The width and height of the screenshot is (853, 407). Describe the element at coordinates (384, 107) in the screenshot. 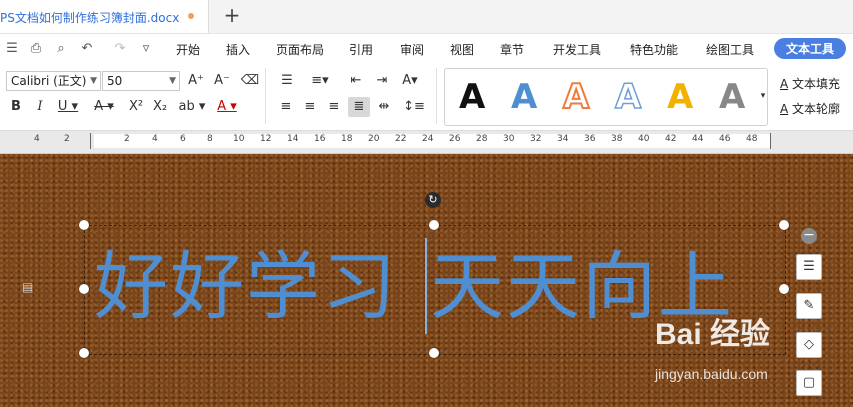

I see `distribute-icon: ⇹` at that location.